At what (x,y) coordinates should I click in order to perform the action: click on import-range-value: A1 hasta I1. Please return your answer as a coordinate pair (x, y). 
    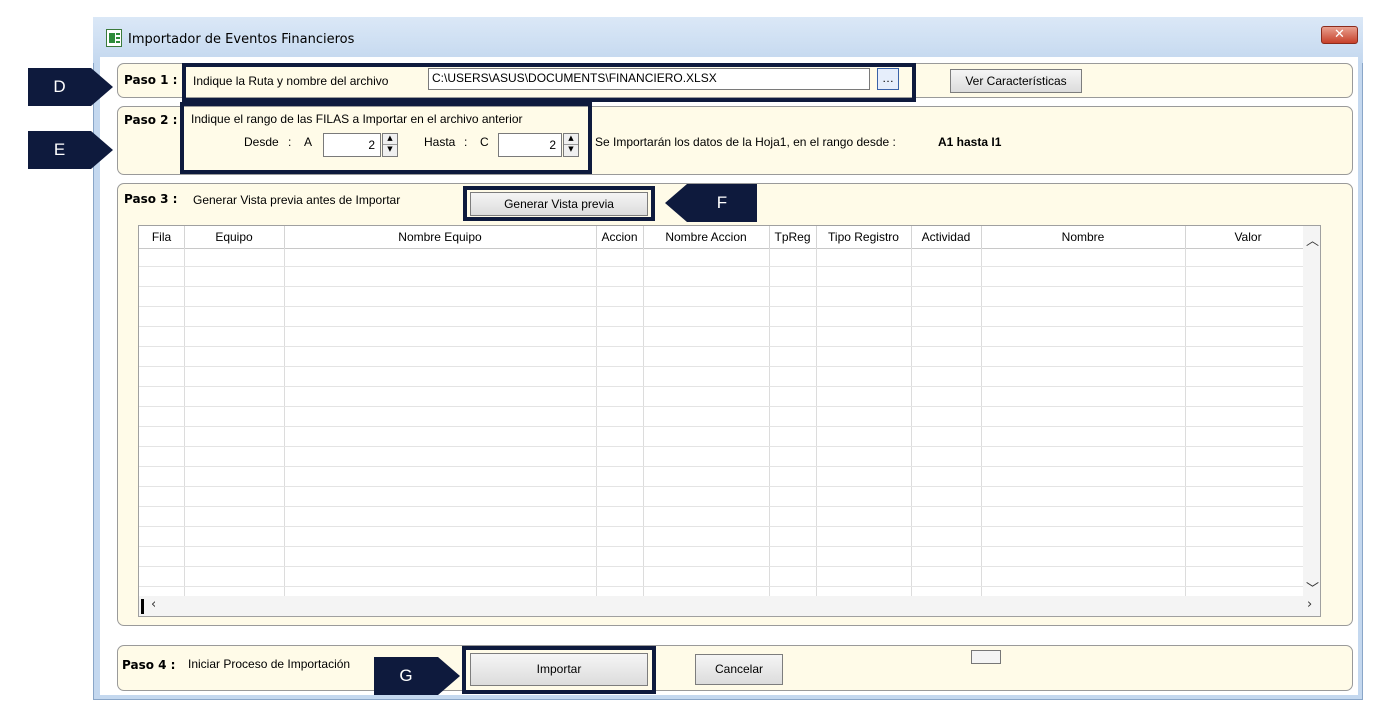
    Looking at the image, I should click on (970, 142).